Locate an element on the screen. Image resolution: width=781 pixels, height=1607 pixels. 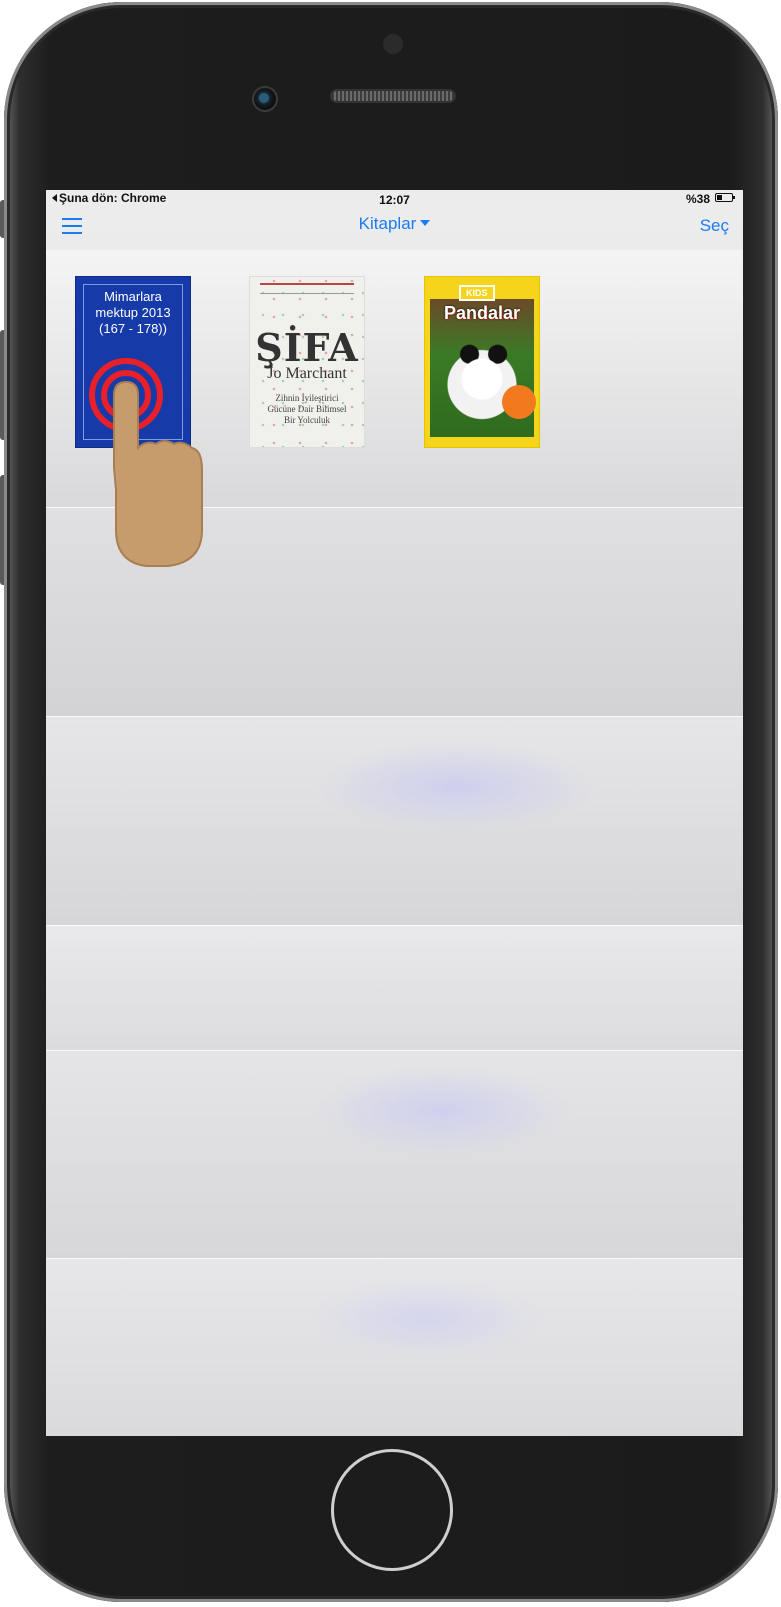
front-camera is located at coordinates (393, 44).